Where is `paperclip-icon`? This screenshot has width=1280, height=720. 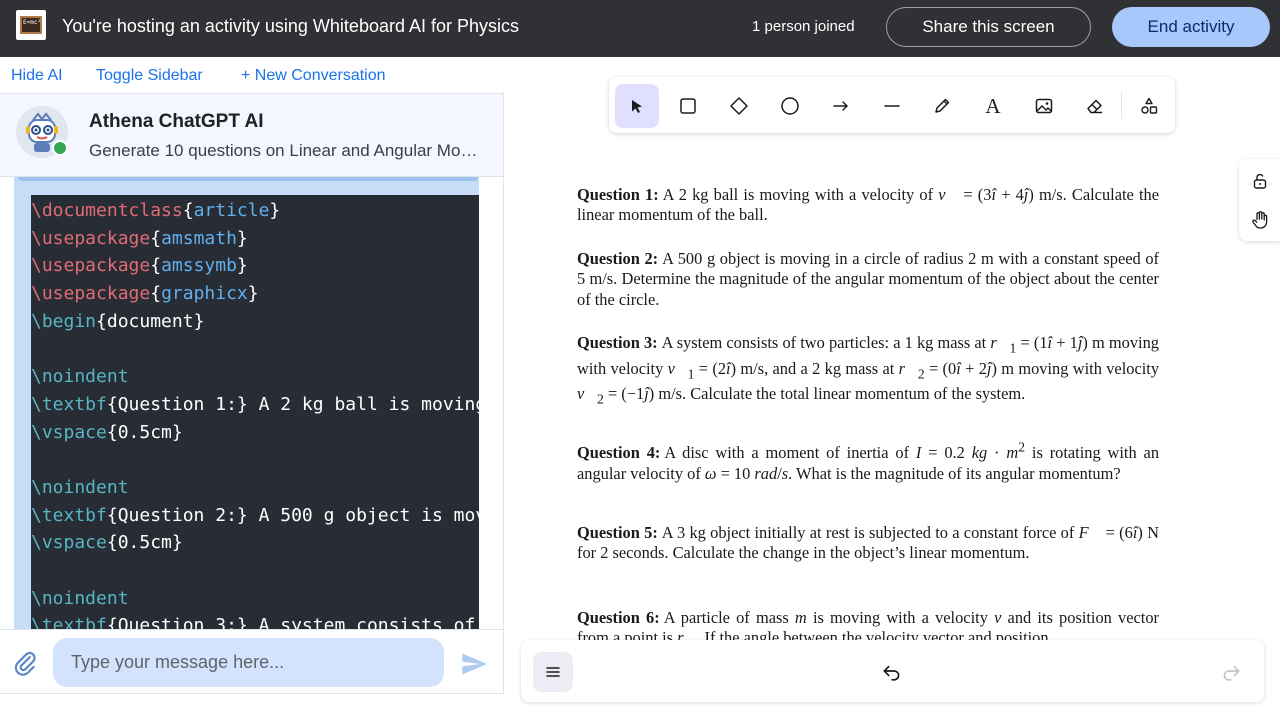
paperclip-icon is located at coordinates (25, 663).